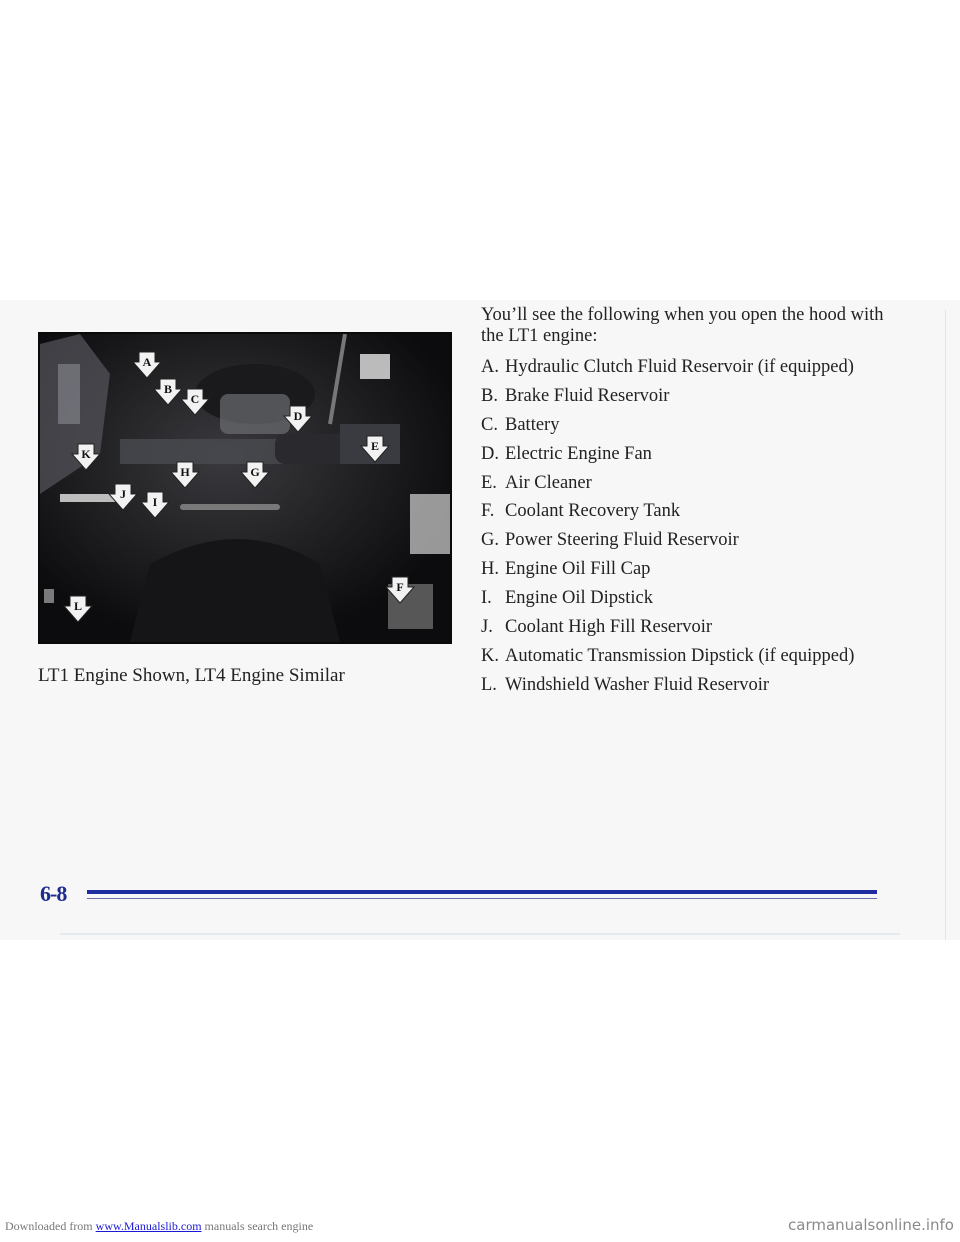  I want to click on list-item: J. Coolant High Fill Reservoir, so click(701, 631).